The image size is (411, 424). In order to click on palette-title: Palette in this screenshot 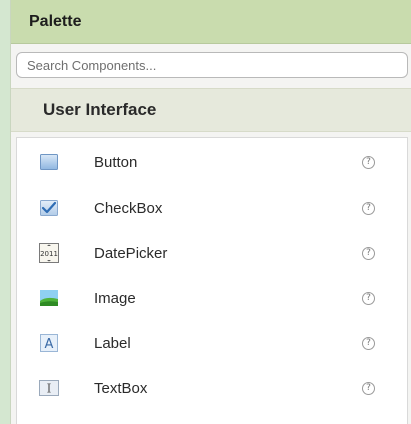, I will do `click(211, 22)`.